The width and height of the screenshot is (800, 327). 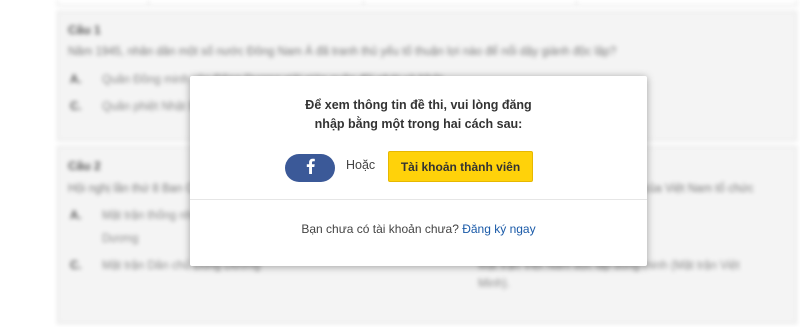 I want to click on register-link: Đăng ký ngay, so click(x=498, y=229).